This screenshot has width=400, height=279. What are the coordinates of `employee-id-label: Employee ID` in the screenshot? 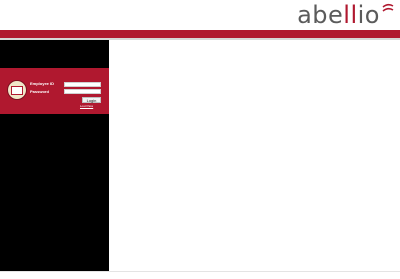 It's located at (42, 83).